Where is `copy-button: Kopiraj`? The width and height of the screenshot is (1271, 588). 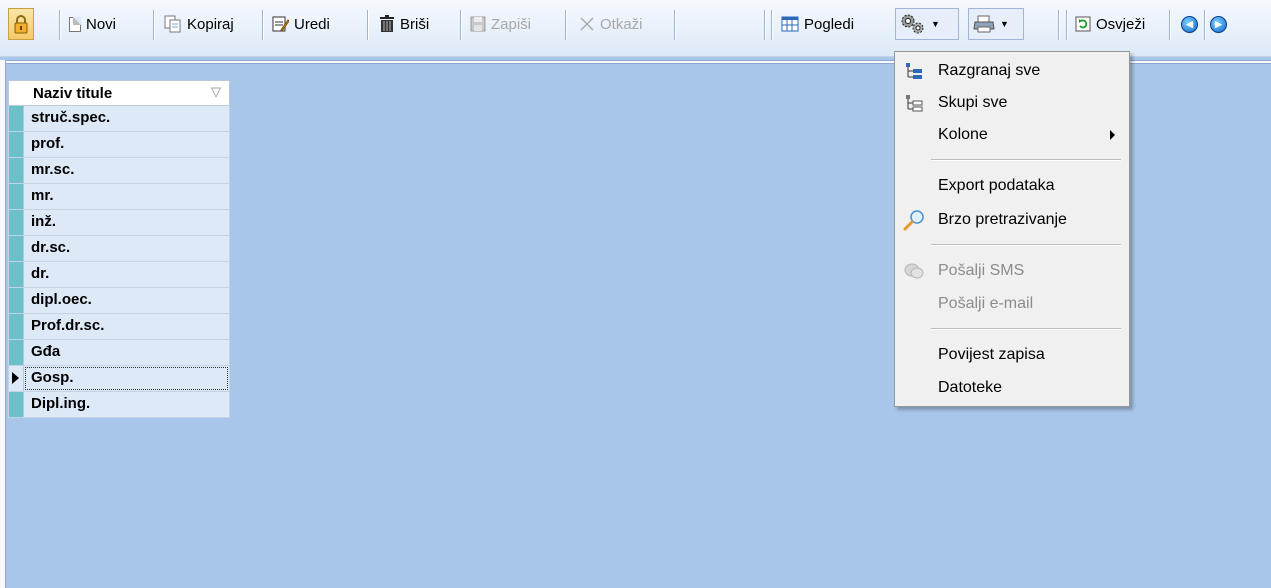
copy-button: Kopiraj is located at coordinates (199, 24).